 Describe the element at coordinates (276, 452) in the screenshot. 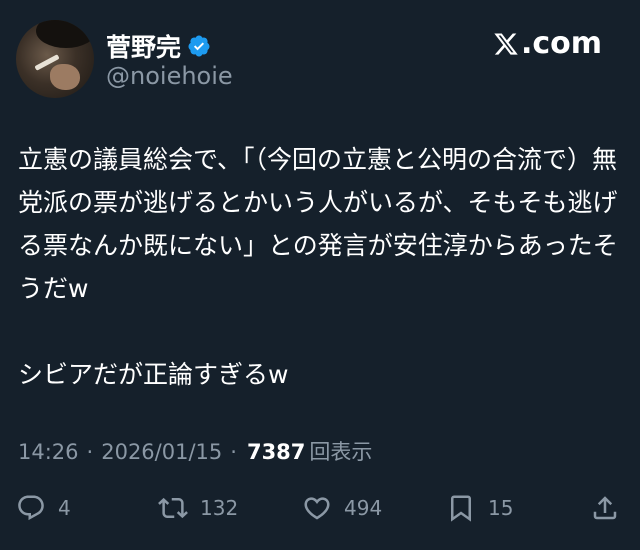

I see `views-count: 7387` at that location.